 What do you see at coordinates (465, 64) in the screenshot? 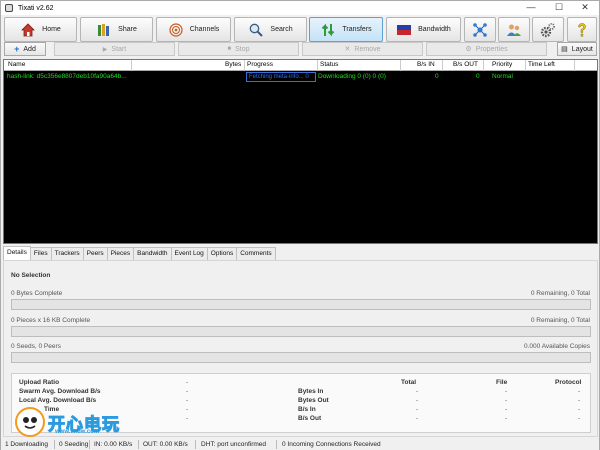
I see `col-bps-out: B/s OUT` at bounding box center [465, 64].